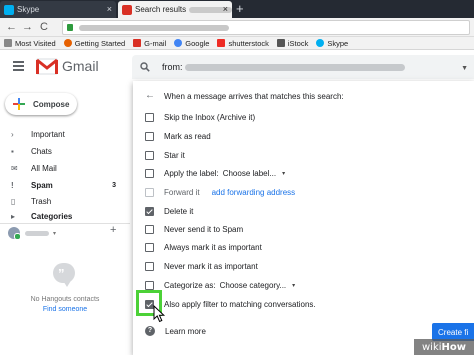 The width and height of the screenshot is (474, 355). I want to click on redacted-query, so click(294, 67).